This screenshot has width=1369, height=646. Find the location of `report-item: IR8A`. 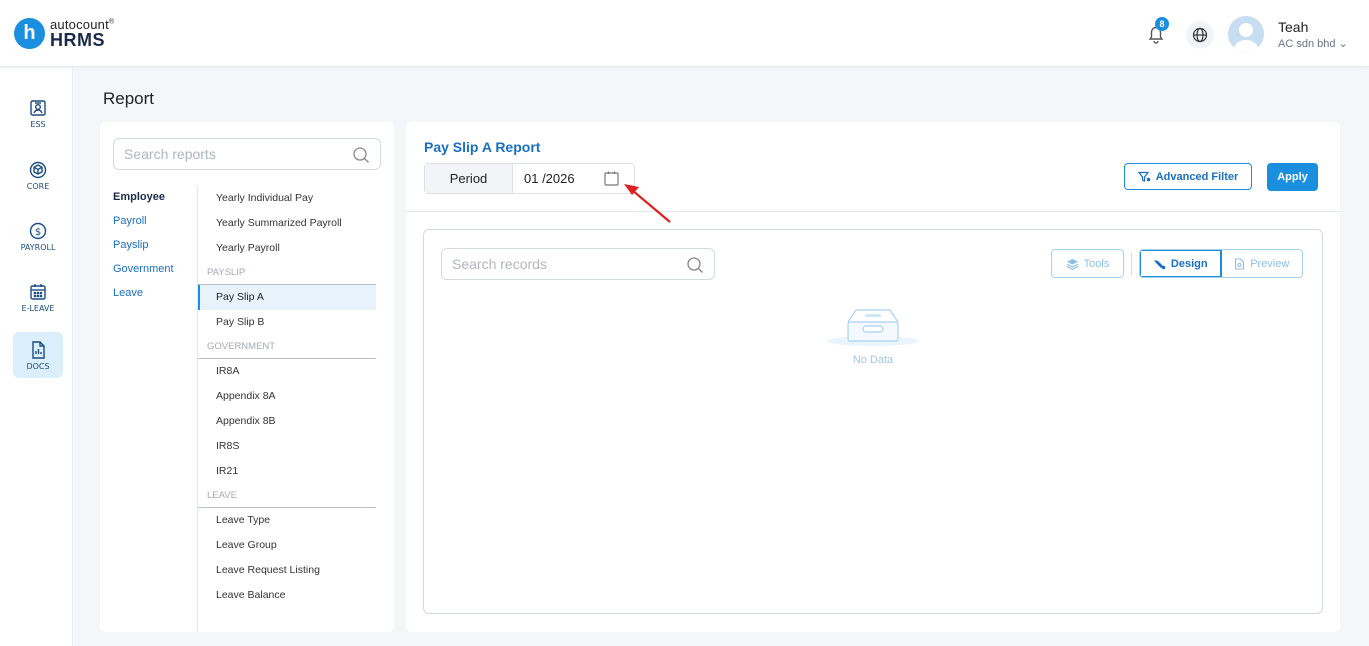

report-item: IR8A is located at coordinates (287, 371).